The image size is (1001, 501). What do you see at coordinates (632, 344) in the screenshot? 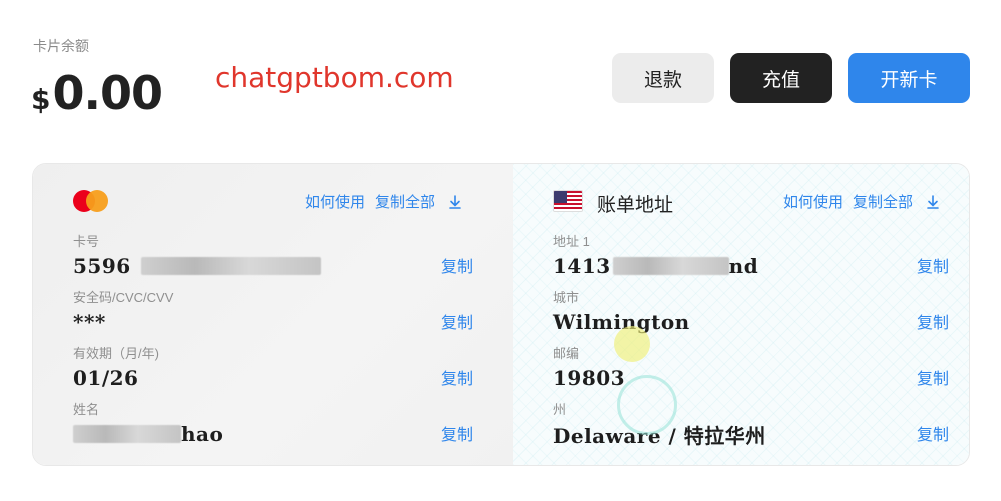
I see `cursor-highlight` at bounding box center [632, 344].